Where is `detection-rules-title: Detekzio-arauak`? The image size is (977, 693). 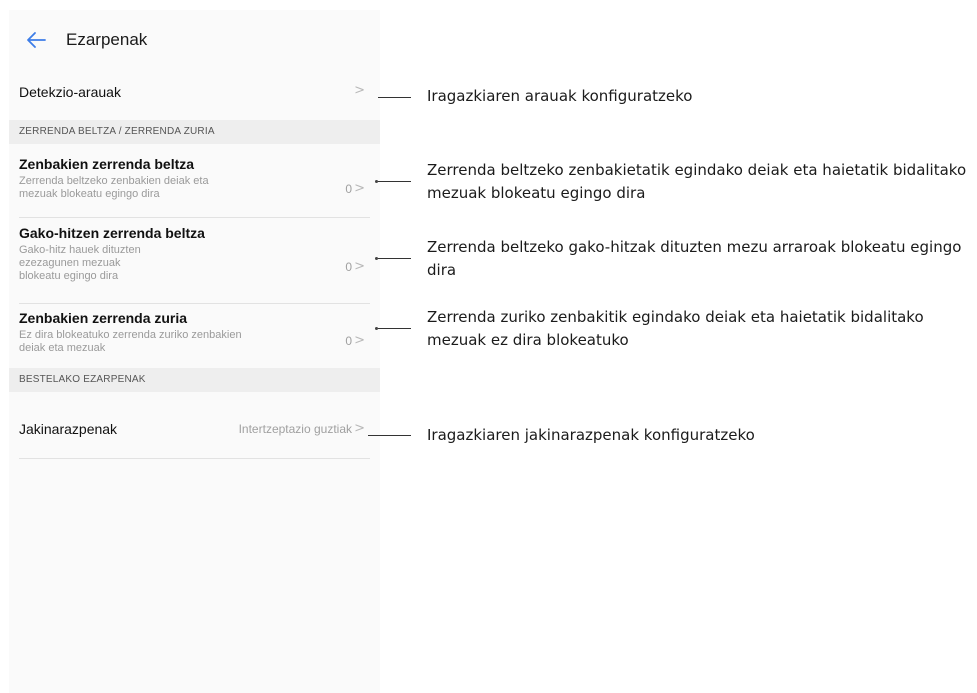 detection-rules-title: Detekzio-arauak is located at coordinates (70, 92).